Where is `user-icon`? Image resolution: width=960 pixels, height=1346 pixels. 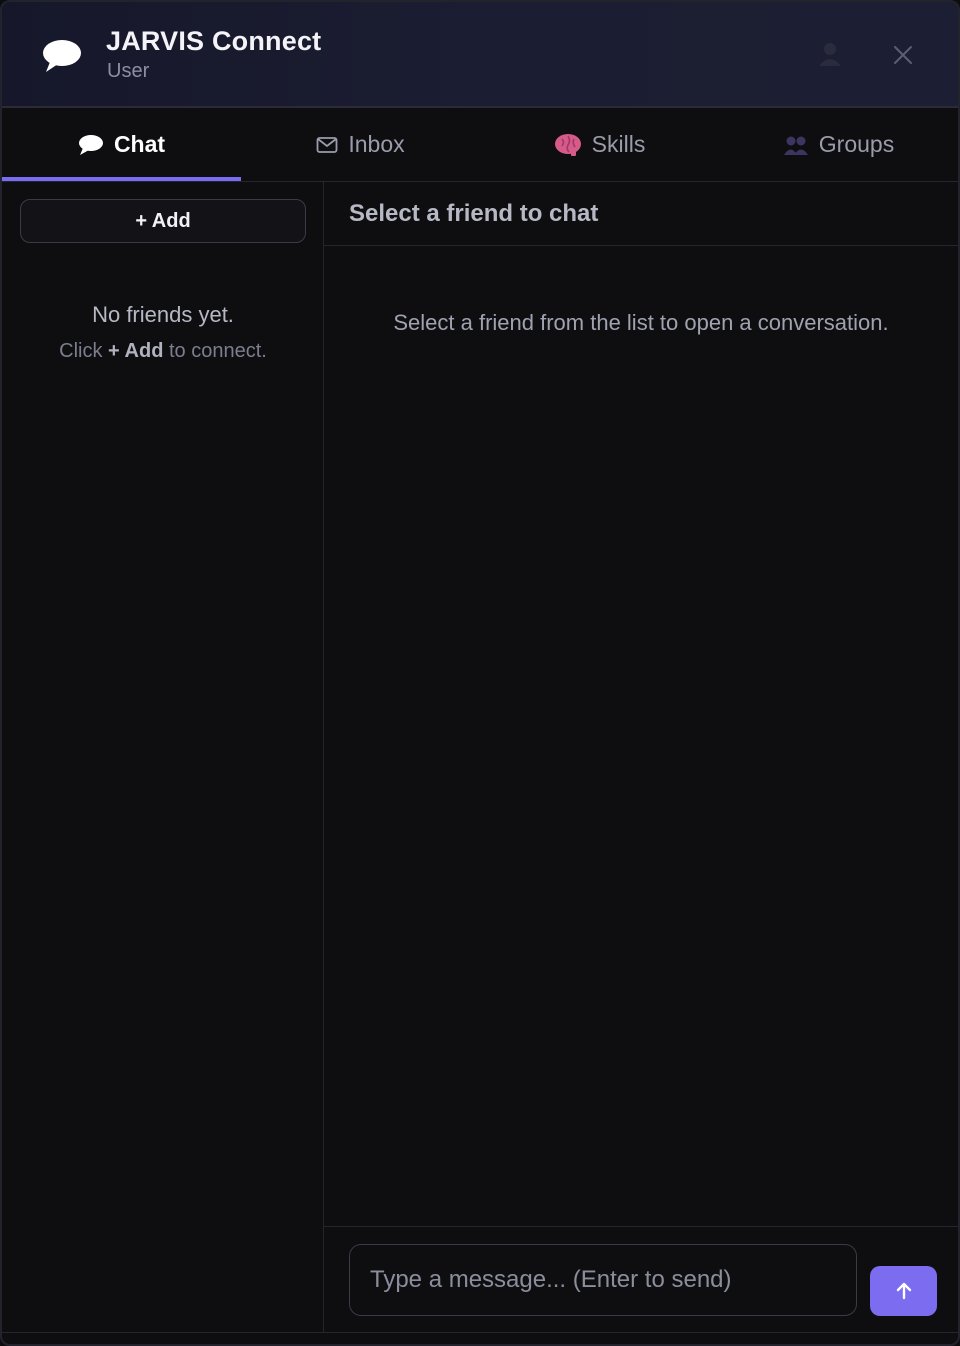
user-icon is located at coordinates (830, 54).